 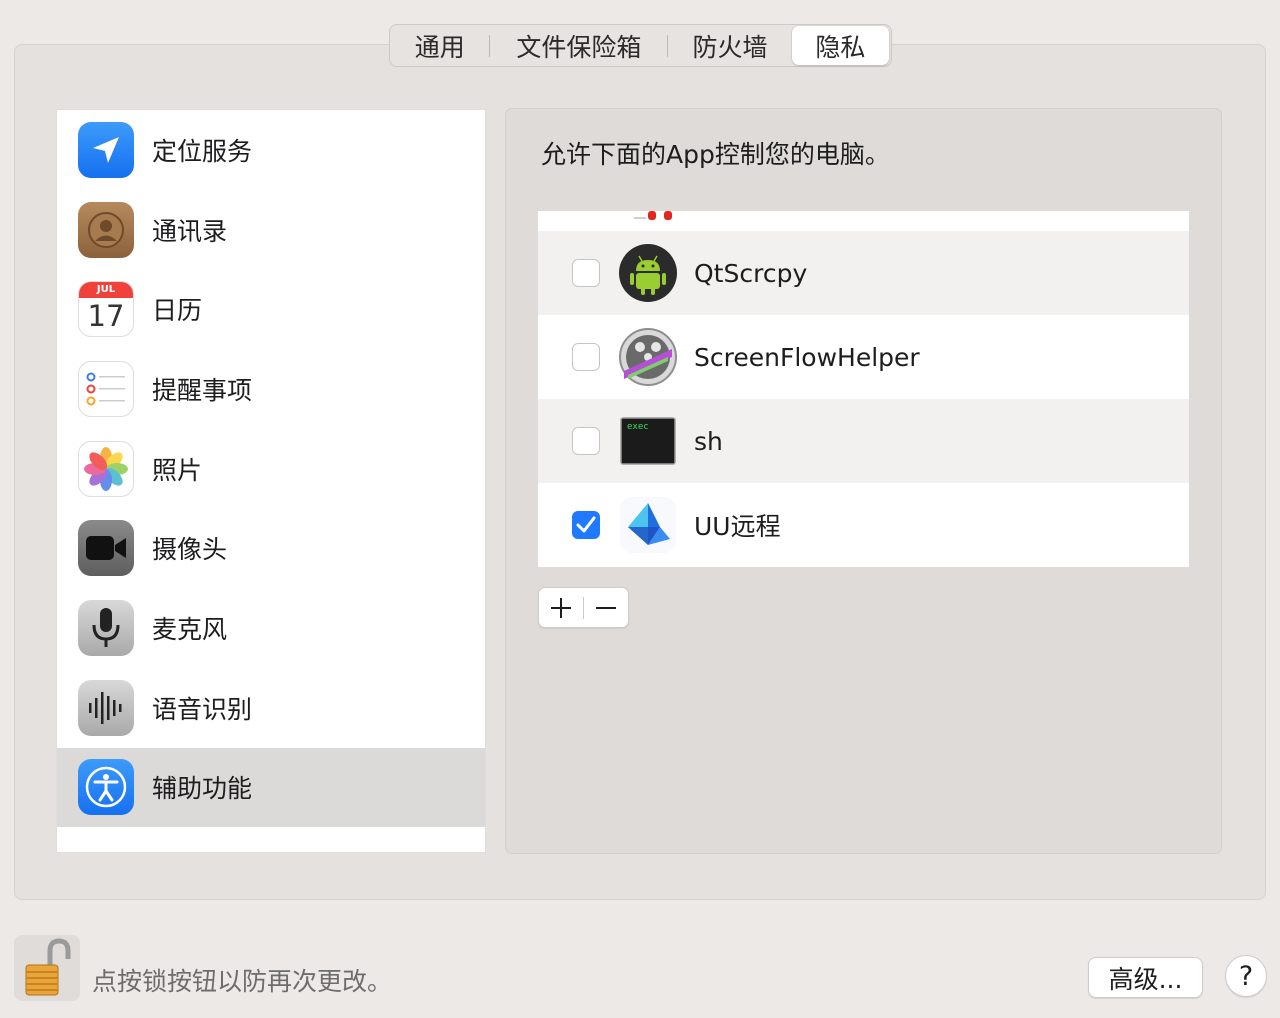 What do you see at coordinates (638, 427) in the screenshot?
I see `terminal-exec-label: exec` at bounding box center [638, 427].